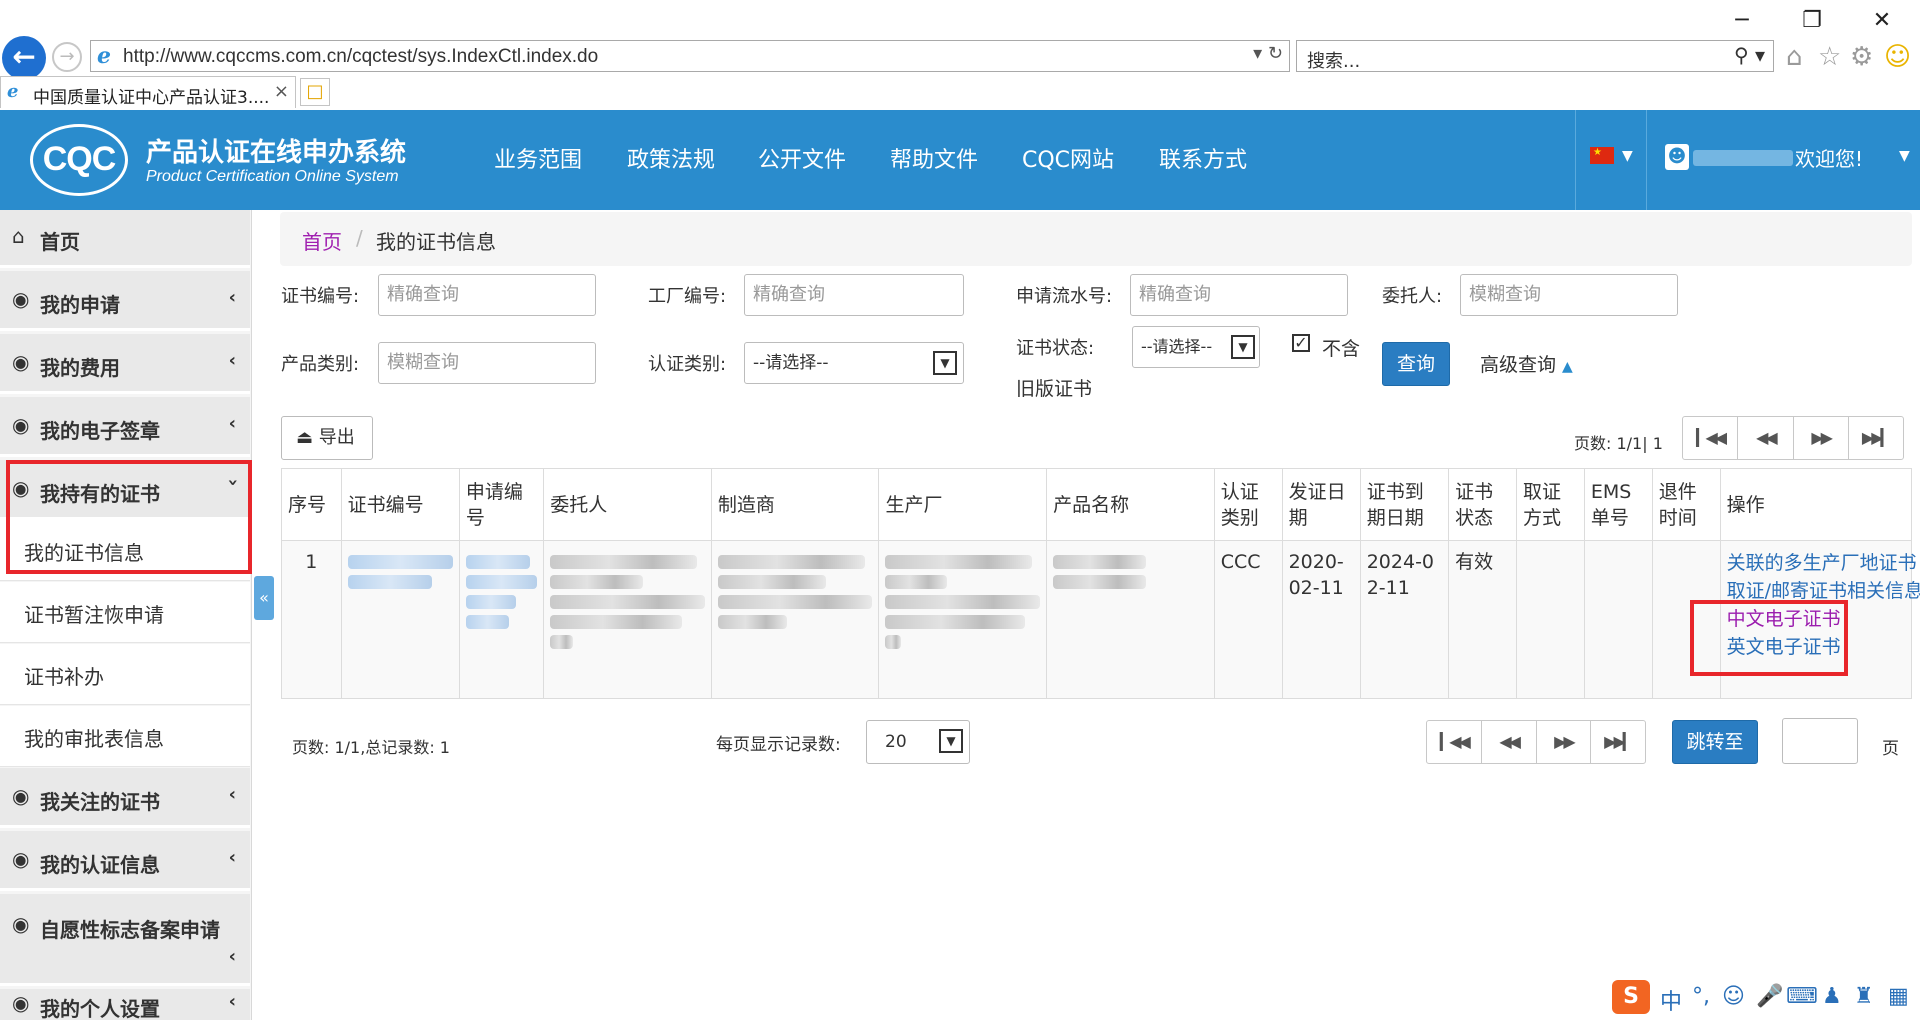 The height and width of the screenshot is (1022, 1920). What do you see at coordinates (125, 427) in the screenshot?
I see `sidebar-item-my-e-seal: ◉ 我的电子签章 ‹` at bounding box center [125, 427].